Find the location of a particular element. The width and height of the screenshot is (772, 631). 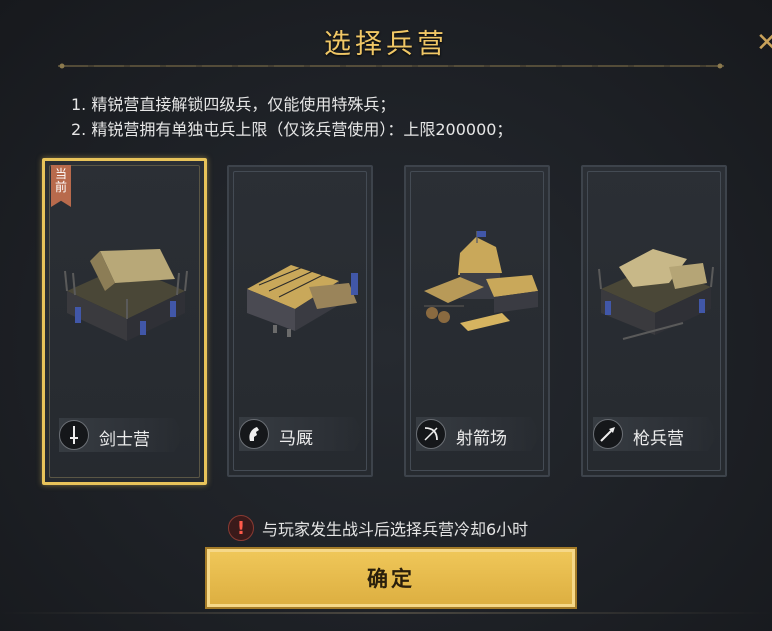

bottom-divider is located at coordinates (386, 613).